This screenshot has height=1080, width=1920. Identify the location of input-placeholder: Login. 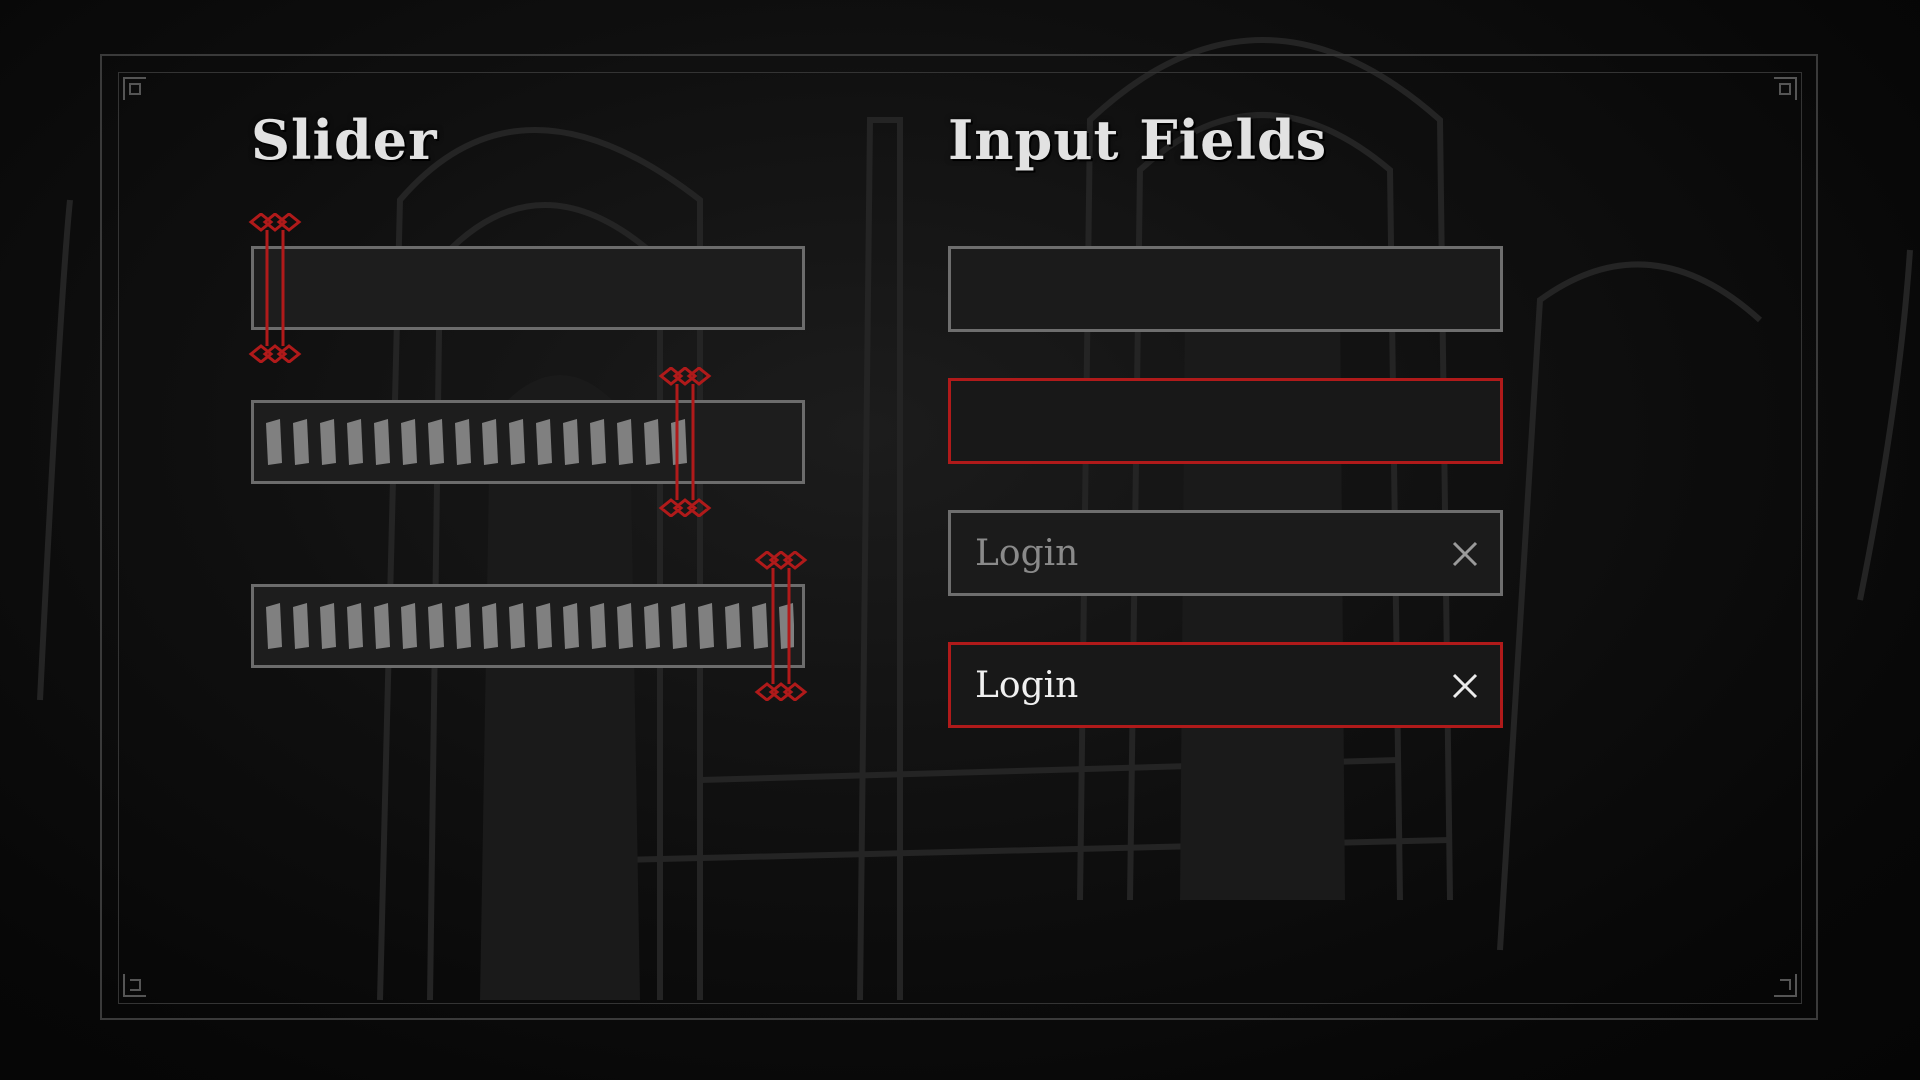
(1027, 553).